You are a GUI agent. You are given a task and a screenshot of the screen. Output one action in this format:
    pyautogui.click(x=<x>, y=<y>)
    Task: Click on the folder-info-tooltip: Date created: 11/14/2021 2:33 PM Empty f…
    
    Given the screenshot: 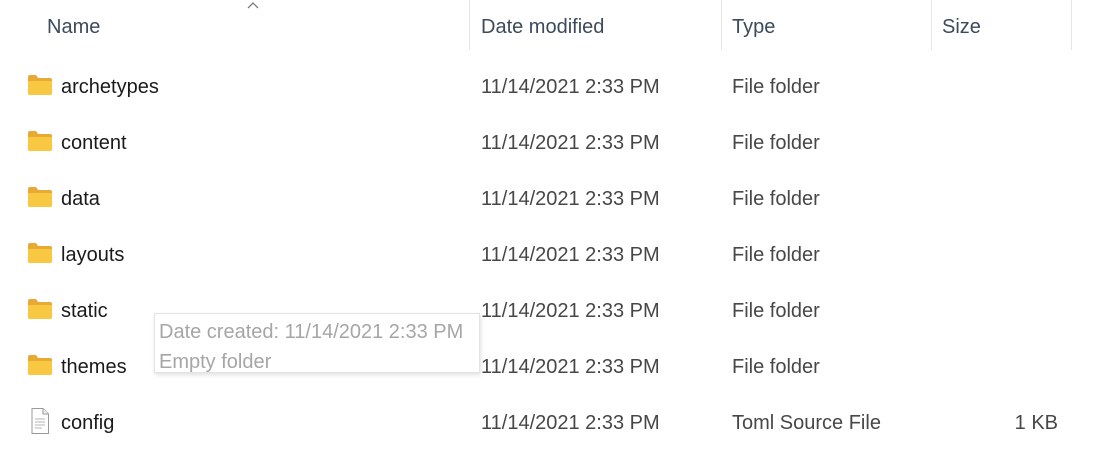 What is the action you would take?
    pyautogui.click(x=317, y=343)
    